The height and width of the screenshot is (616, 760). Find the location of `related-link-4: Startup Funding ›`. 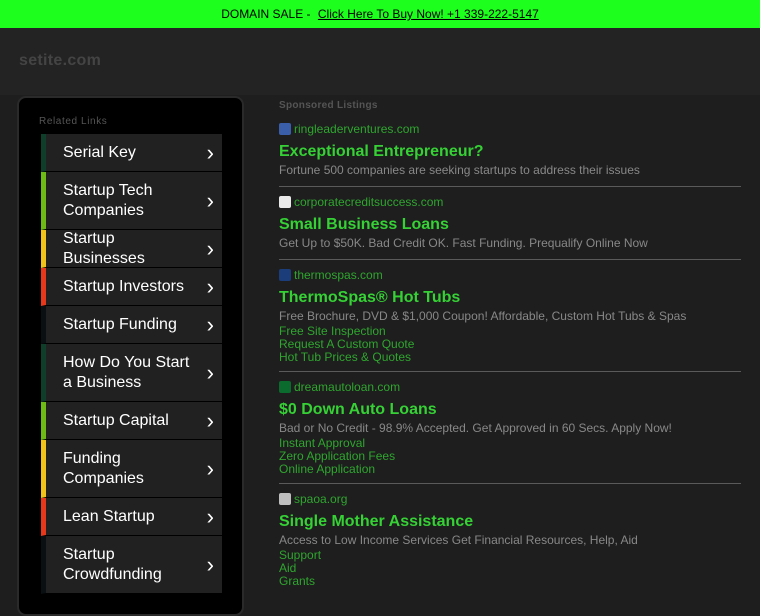

related-link-4: Startup Funding › is located at coordinates (131, 325).